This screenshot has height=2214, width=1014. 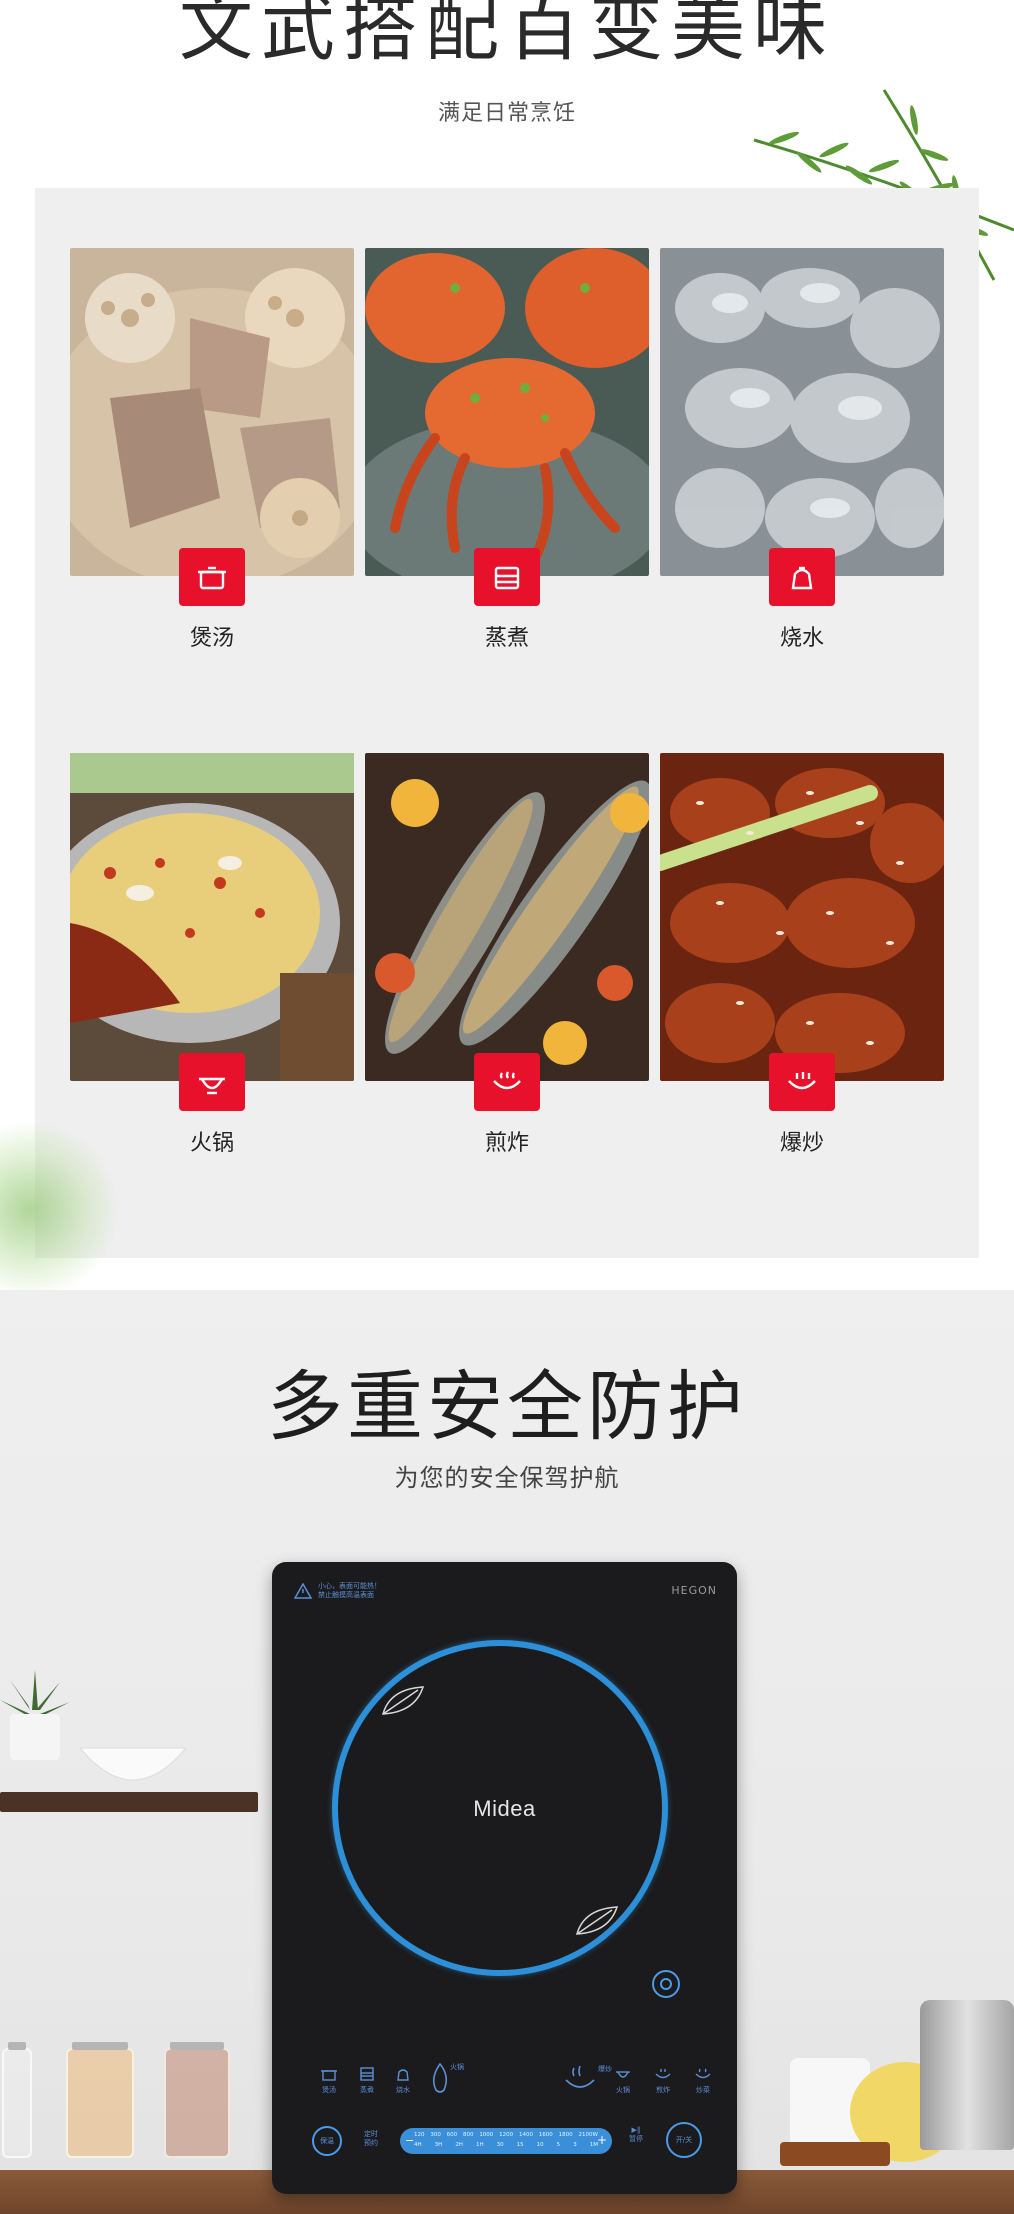 What do you see at coordinates (133, 1764) in the screenshot?
I see `bowl-decoration` at bounding box center [133, 1764].